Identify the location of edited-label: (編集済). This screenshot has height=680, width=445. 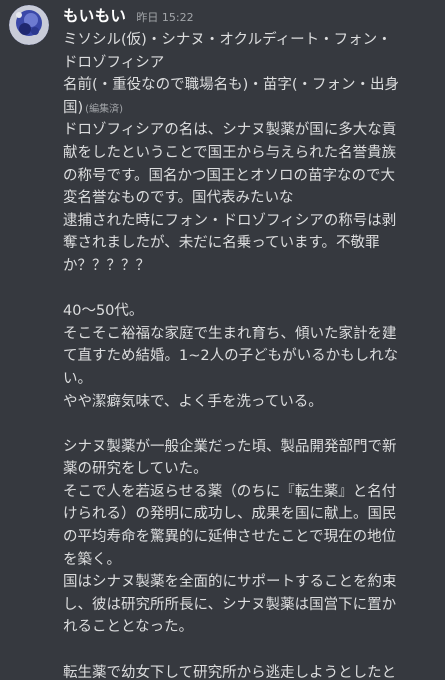
(104, 109).